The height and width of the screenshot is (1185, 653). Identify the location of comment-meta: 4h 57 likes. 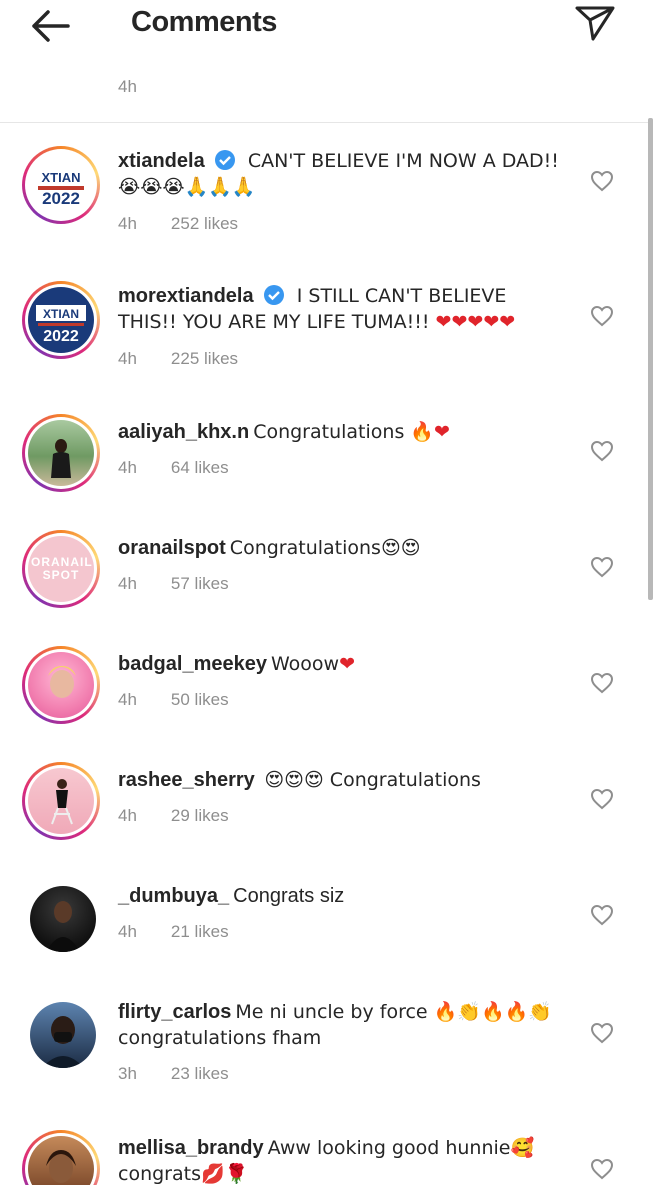
(173, 584).